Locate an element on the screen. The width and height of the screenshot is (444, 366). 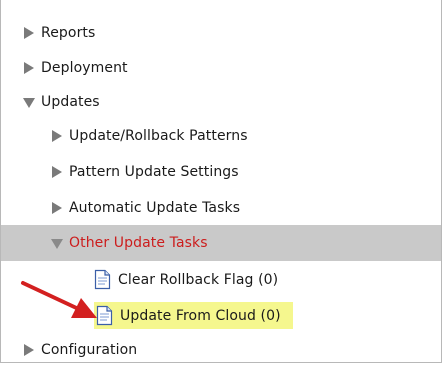
tree-item-automatic-update-tasks: Automatic Update Tasks is located at coordinates (221, 207).